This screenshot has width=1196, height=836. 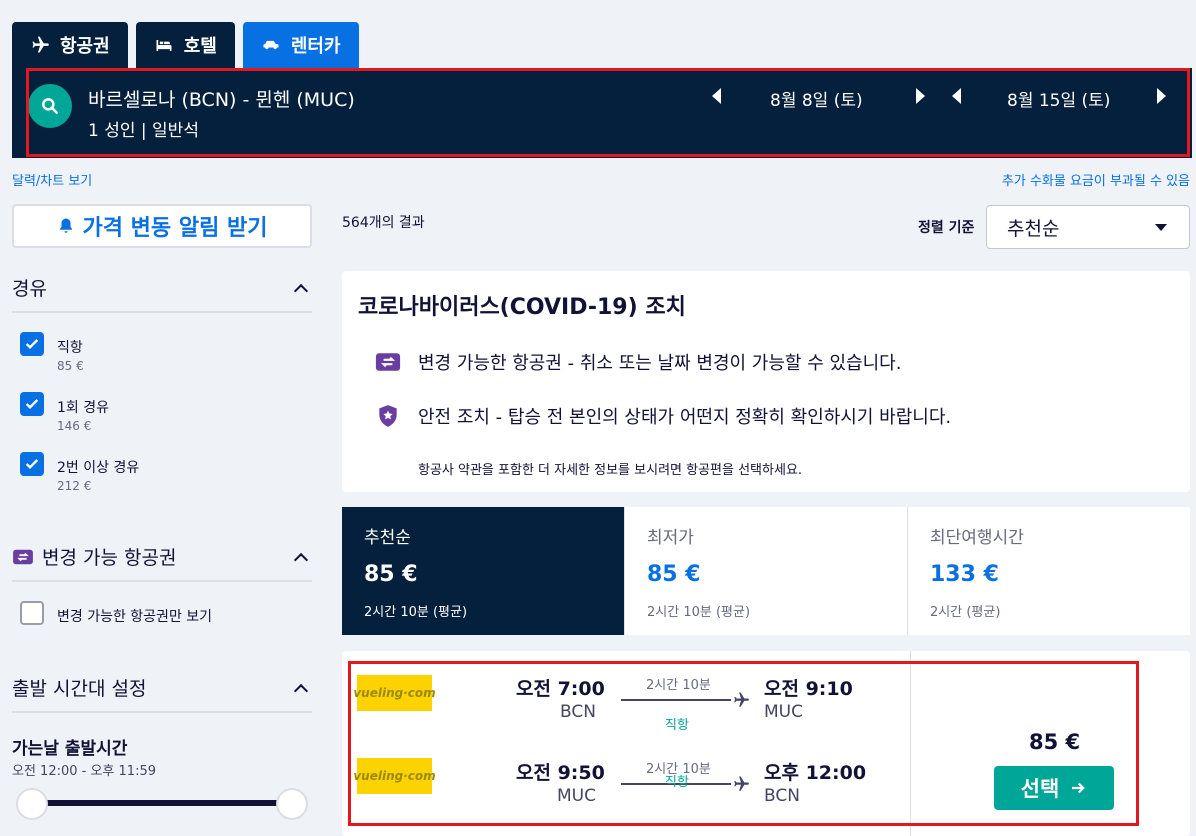 What do you see at coordinates (815, 773) in the screenshot?
I see `inbound-arrival-time: 오후 12:00` at bounding box center [815, 773].